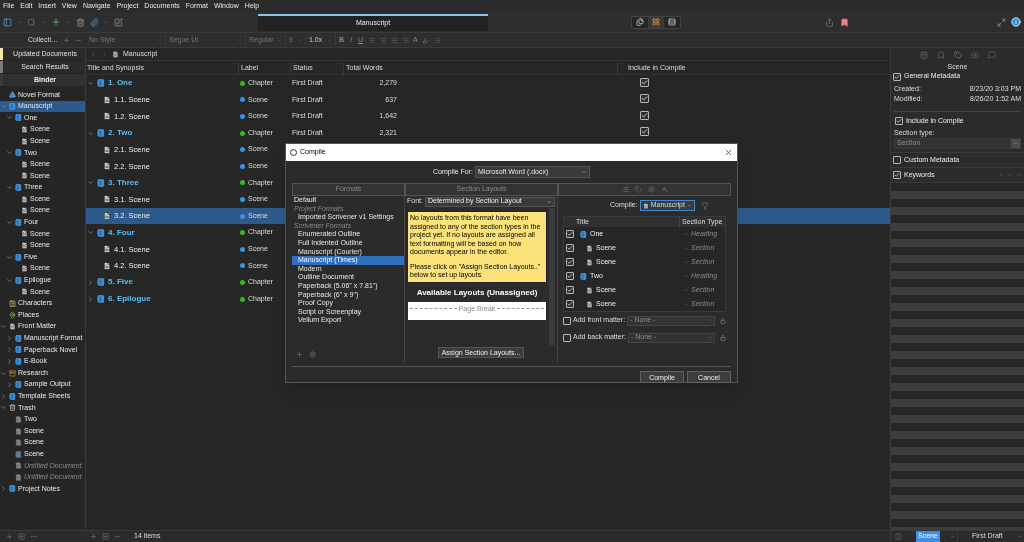 This screenshot has width=1024, height=542. I want to click on section-title: Available Layouts (Unassigned), so click(477, 292).